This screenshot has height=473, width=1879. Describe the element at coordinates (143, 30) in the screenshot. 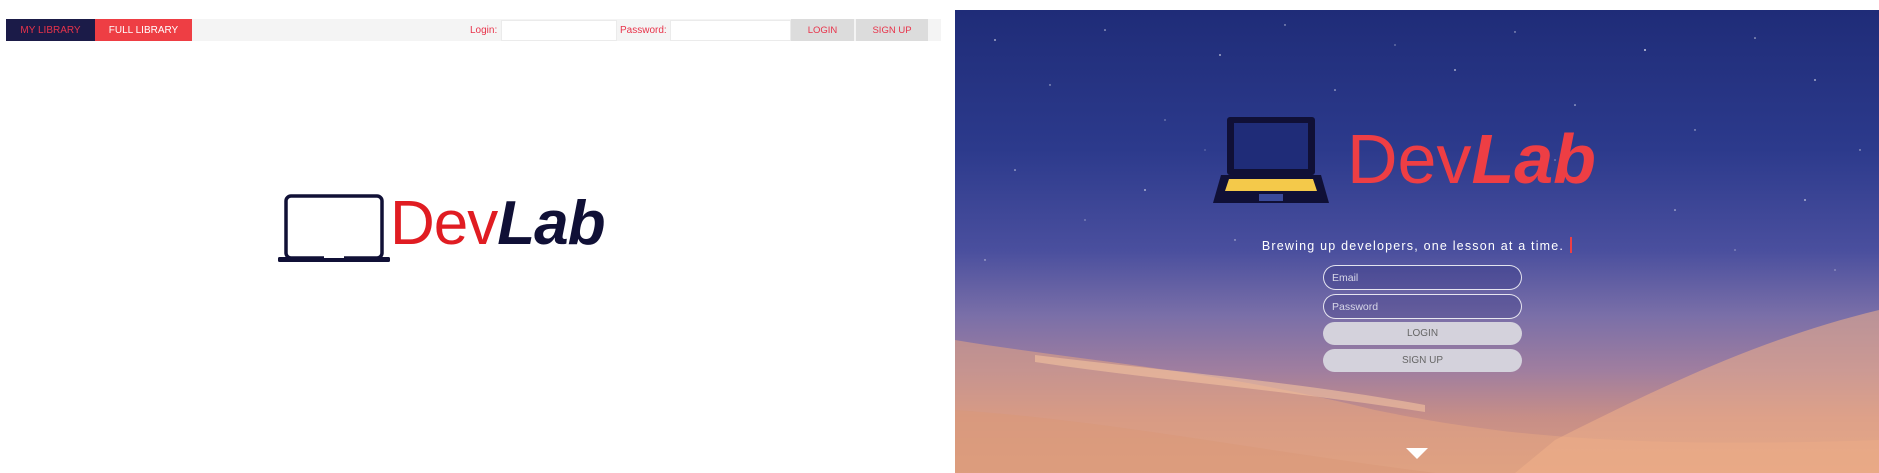

I see `tab-full-library: FULL LIBRARY` at that location.